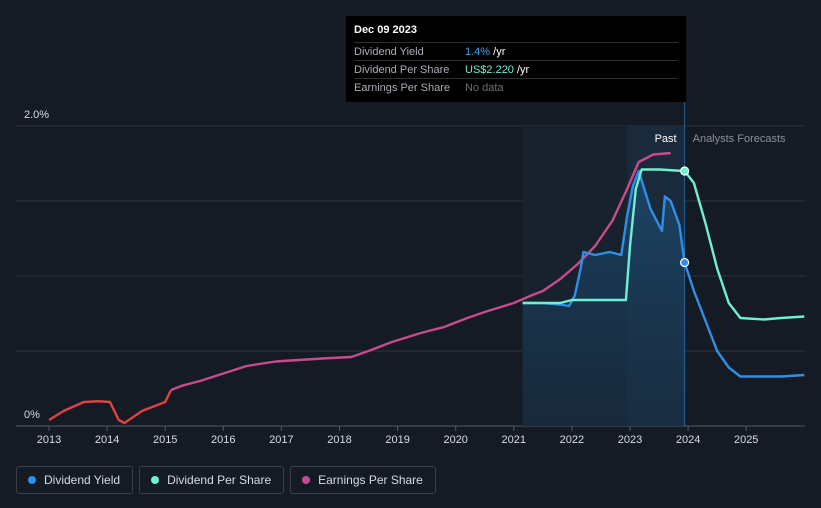 Image resolution: width=821 pixels, height=508 pixels. I want to click on tooltip-value-number: US$2.220, so click(489, 69).